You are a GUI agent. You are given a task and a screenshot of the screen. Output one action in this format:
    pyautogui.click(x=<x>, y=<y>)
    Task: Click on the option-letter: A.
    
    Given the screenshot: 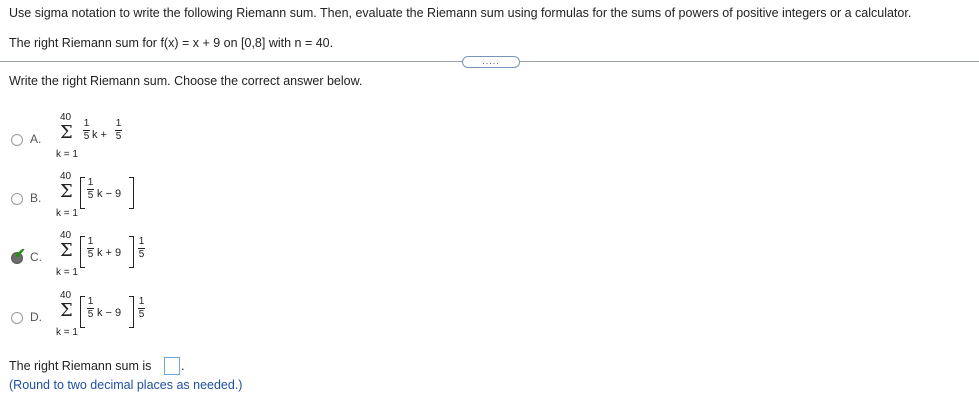 What is the action you would take?
    pyautogui.click(x=36, y=139)
    